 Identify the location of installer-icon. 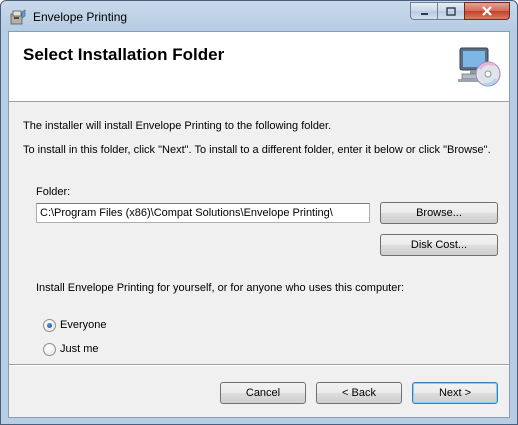
(18, 17).